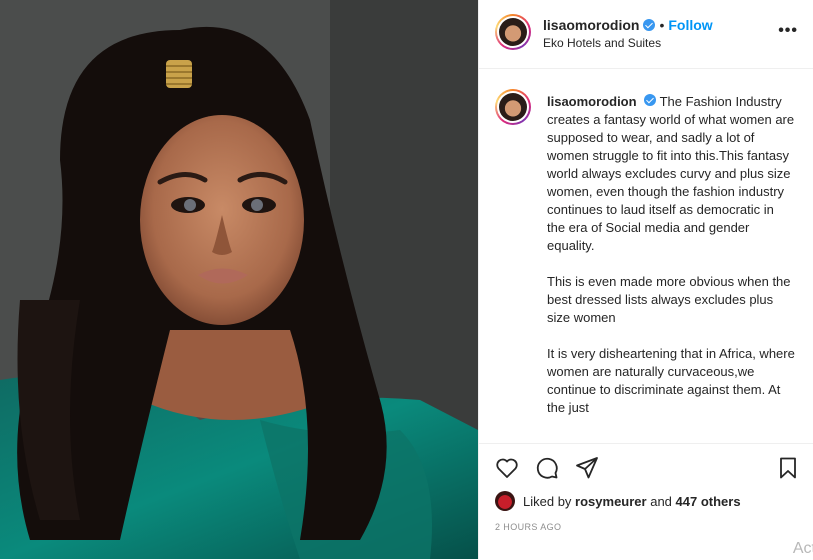 This screenshot has height=560, width=813. Describe the element at coordinates (592, 101) in the screenshot. I see `caption-username: lisaomorodion` at that location.